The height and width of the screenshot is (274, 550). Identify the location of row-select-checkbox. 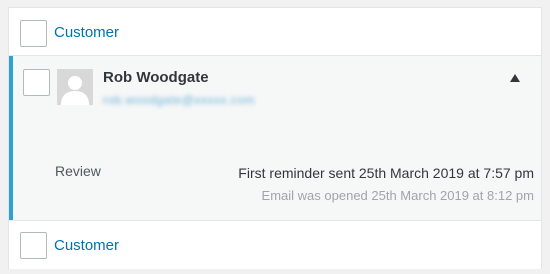
(36, 82).